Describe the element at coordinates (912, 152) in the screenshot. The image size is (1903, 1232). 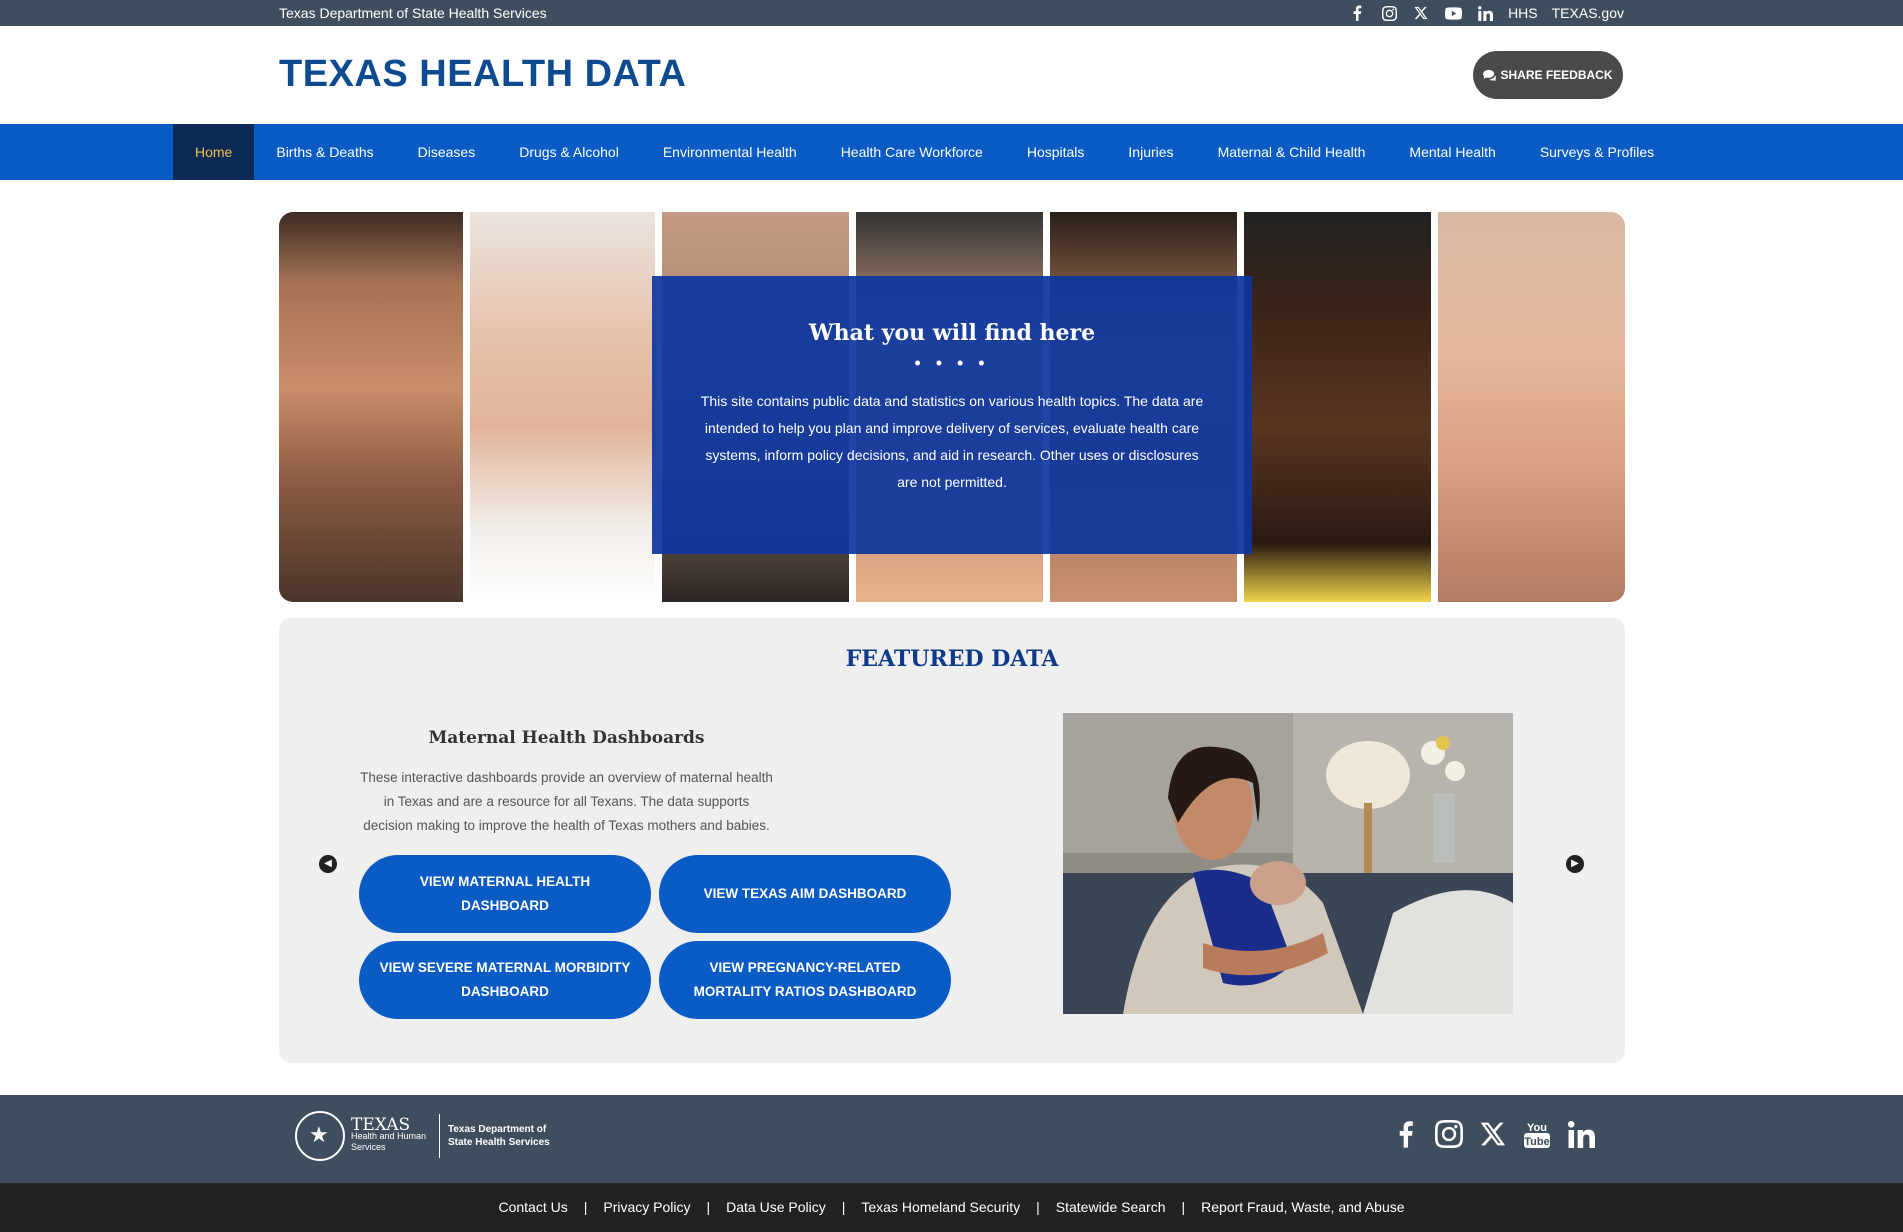
I see `nav-item-health-care-workforce: Health Care Workforce` at that location.